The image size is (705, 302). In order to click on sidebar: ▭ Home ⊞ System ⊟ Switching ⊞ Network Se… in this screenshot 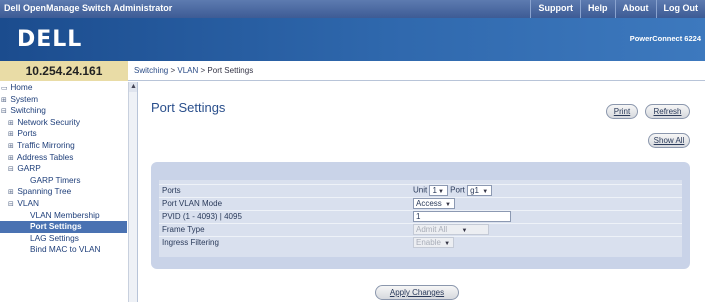, I will do `click(69, 192)`.